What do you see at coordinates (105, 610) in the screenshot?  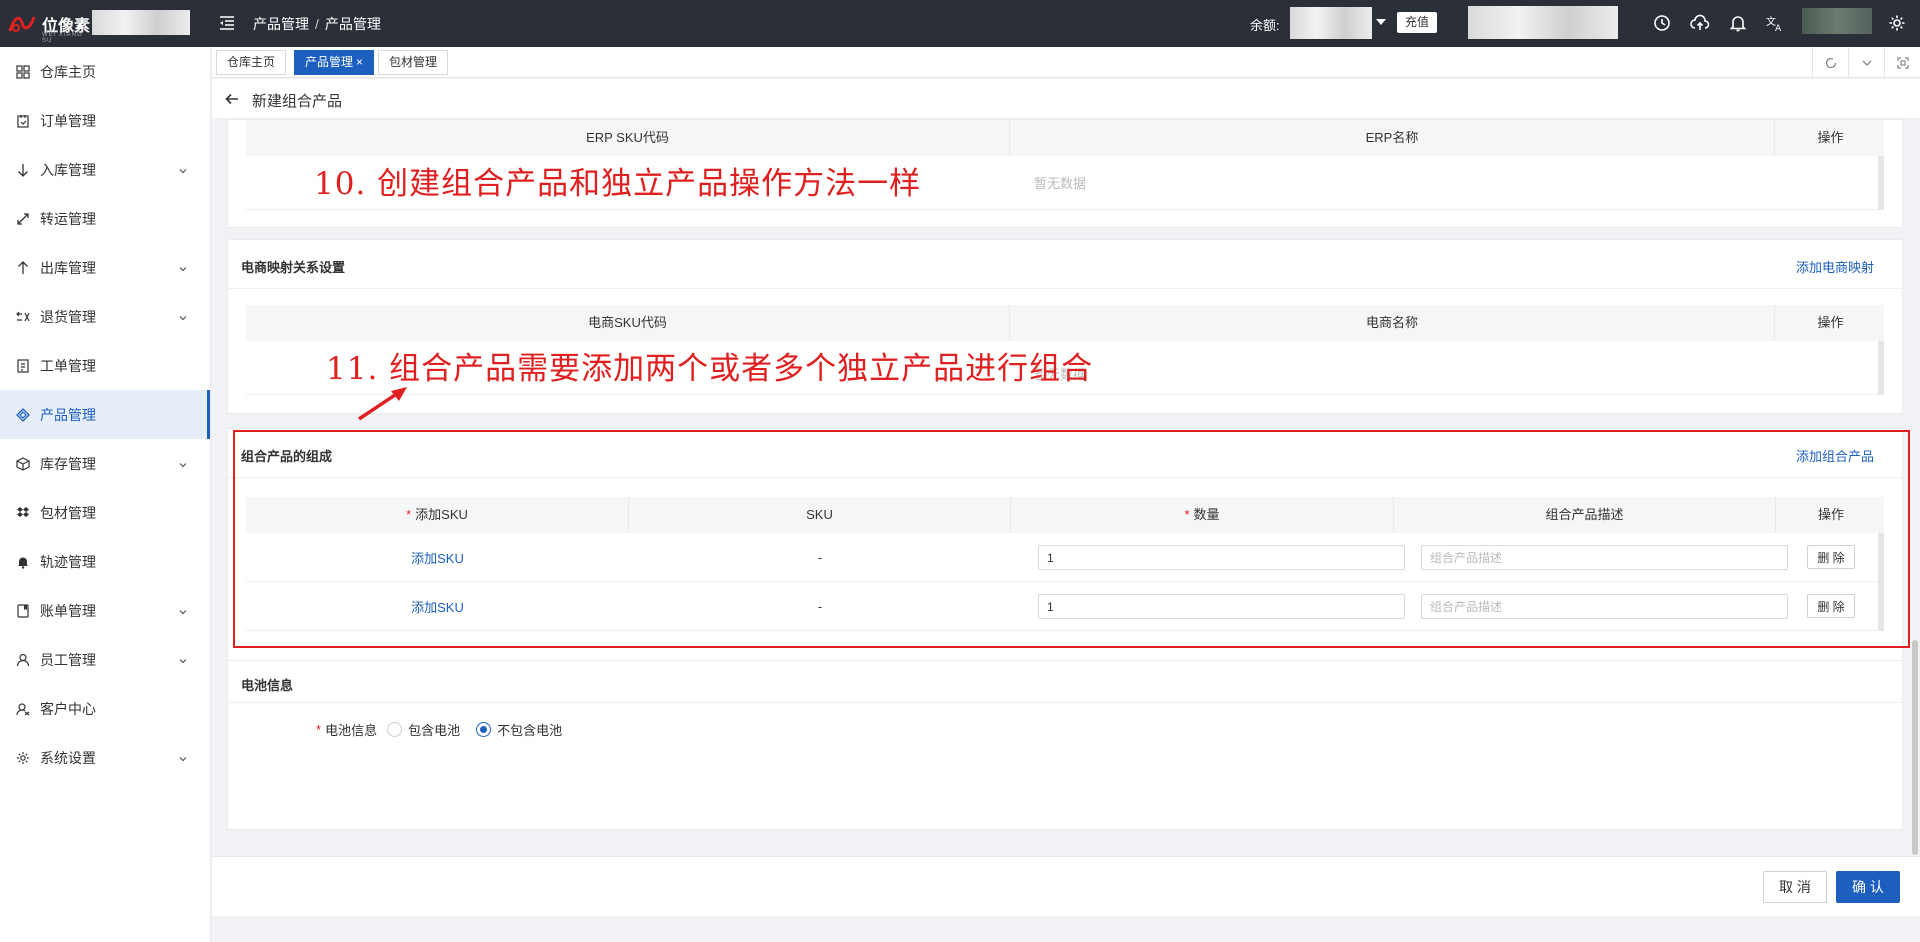 I see `sidebar-item: 账单管理` at bounding box center [105, 610].